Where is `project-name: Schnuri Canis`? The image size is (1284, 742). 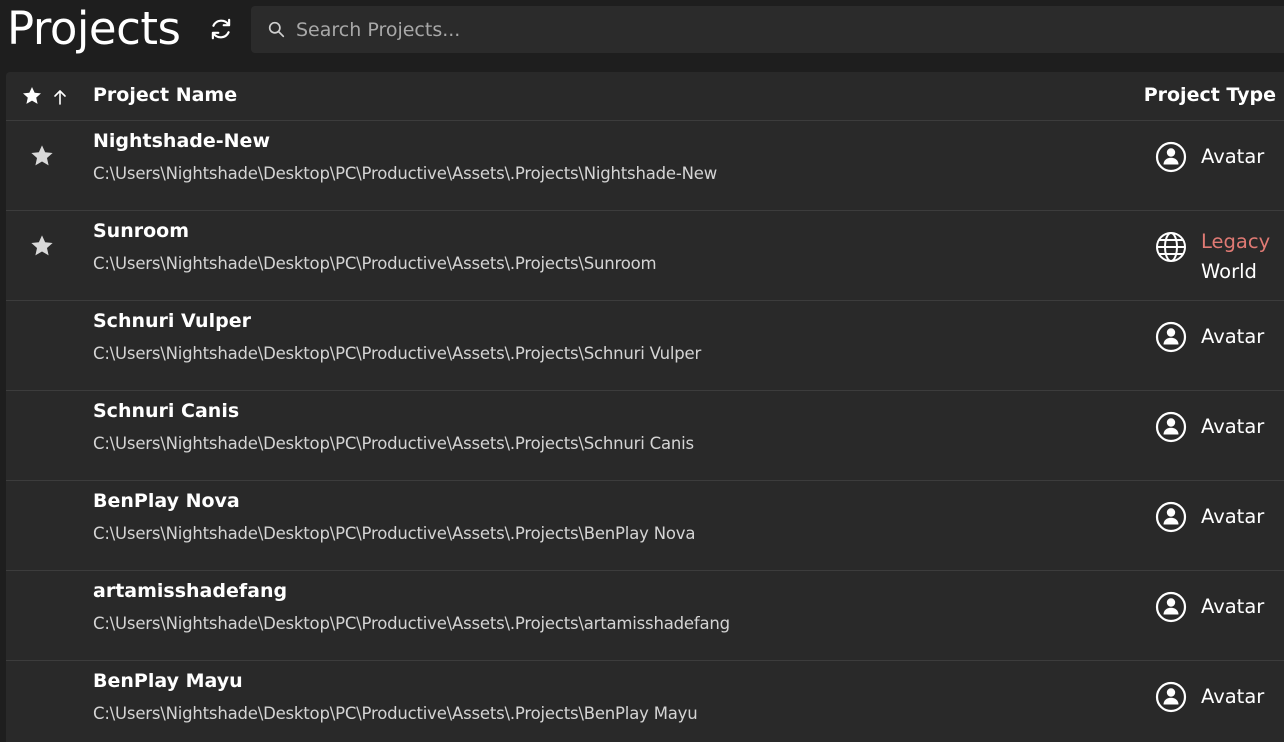
project-name: Schnuri Canis is located at coordinates (166, 411).